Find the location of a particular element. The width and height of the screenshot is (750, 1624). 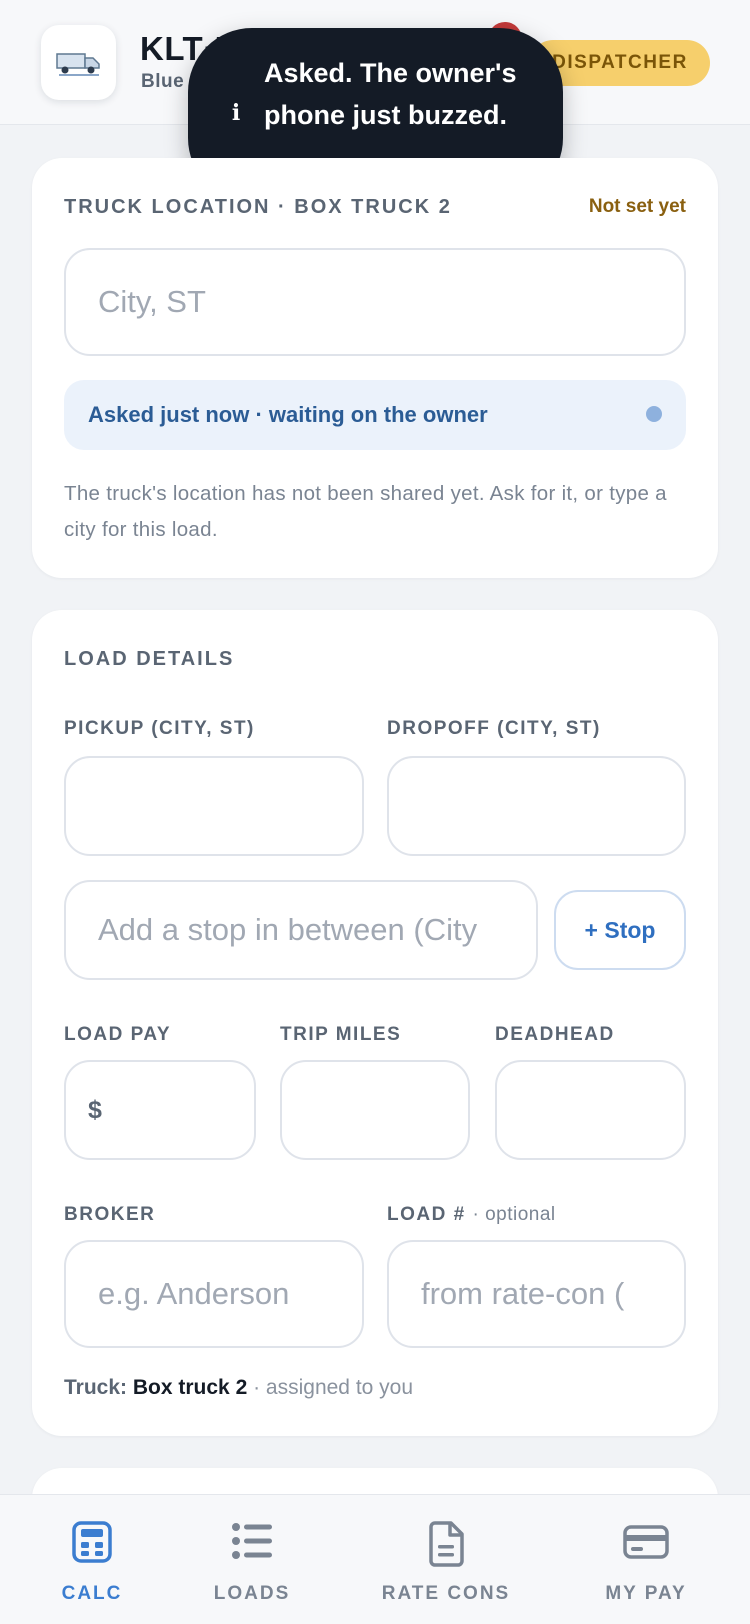

assigned-truck-line: Truck: Box truck 2 · assigned to you is located at coordinates (238, 1388).